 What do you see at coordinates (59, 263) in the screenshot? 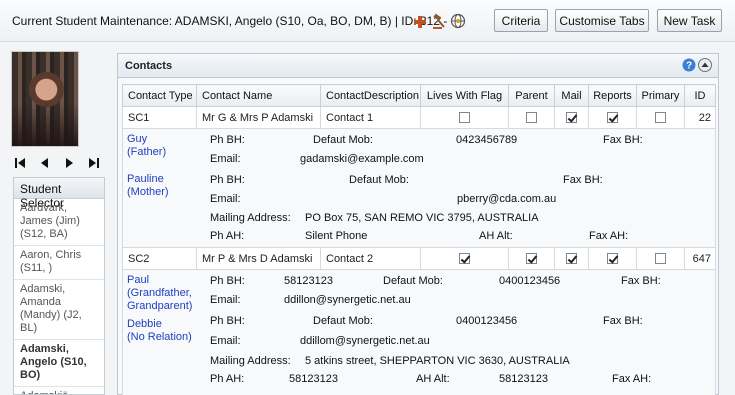
I see `student-list-item: Aaron, Chris (S11, )` at bounding box center [59, 263].